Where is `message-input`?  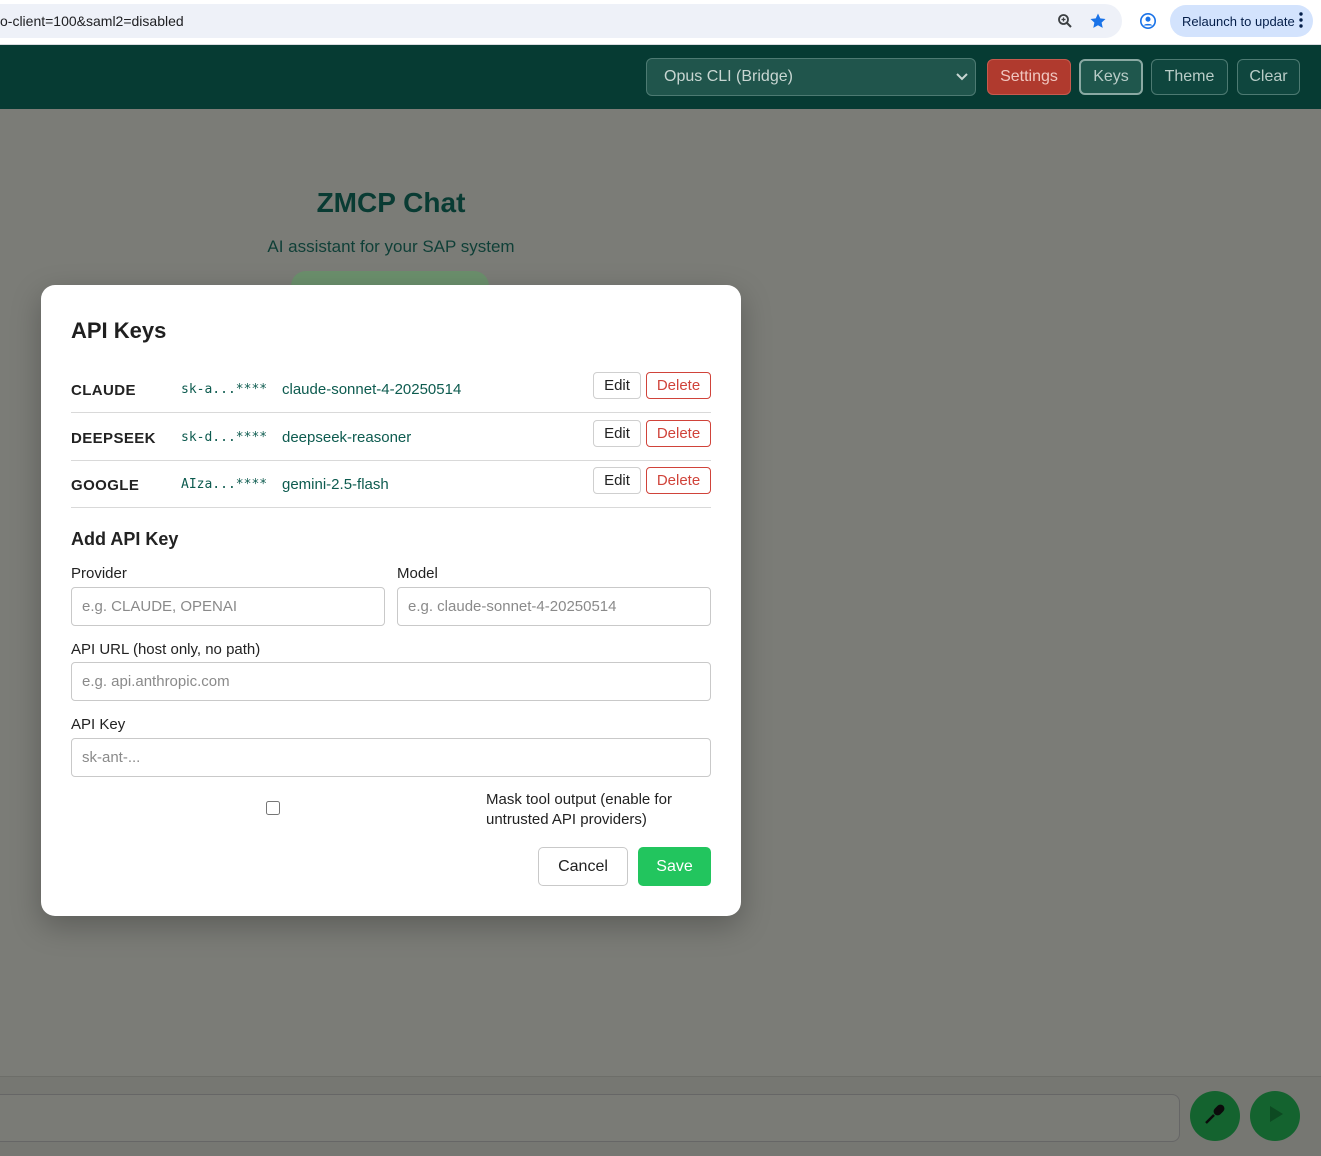
message-input is located at coordinates (590, 1118).